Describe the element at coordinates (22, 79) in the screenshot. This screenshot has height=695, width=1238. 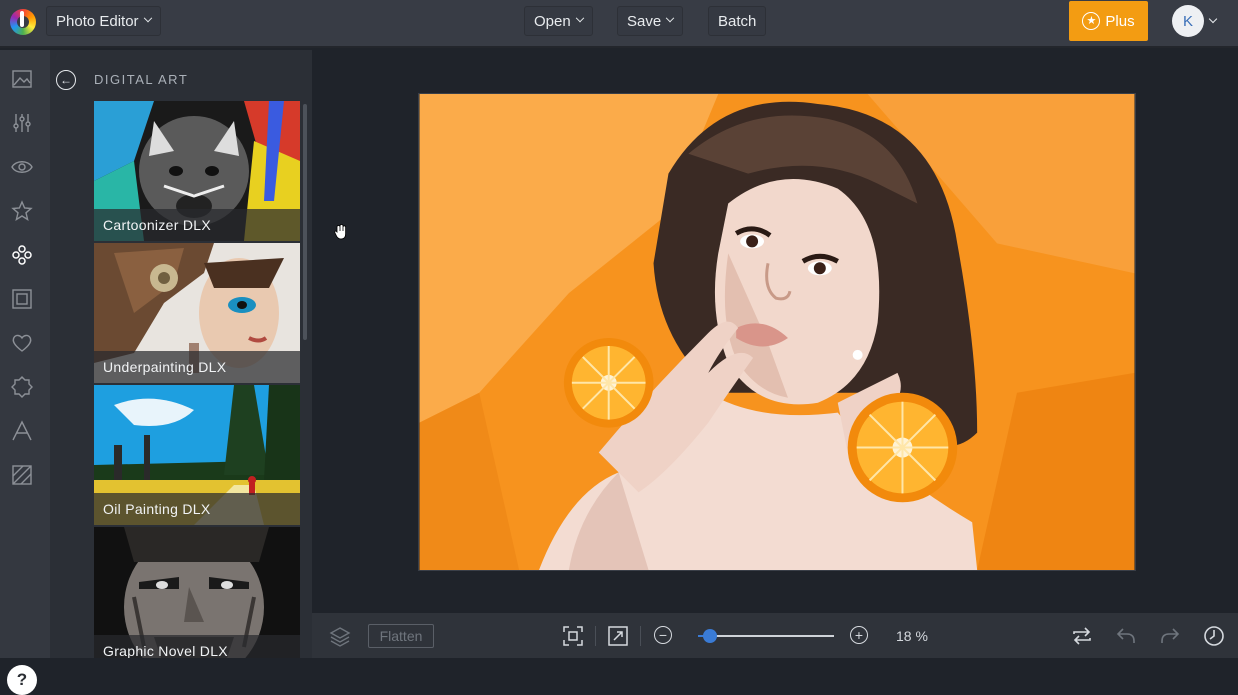
I see `image-icon` at that location.